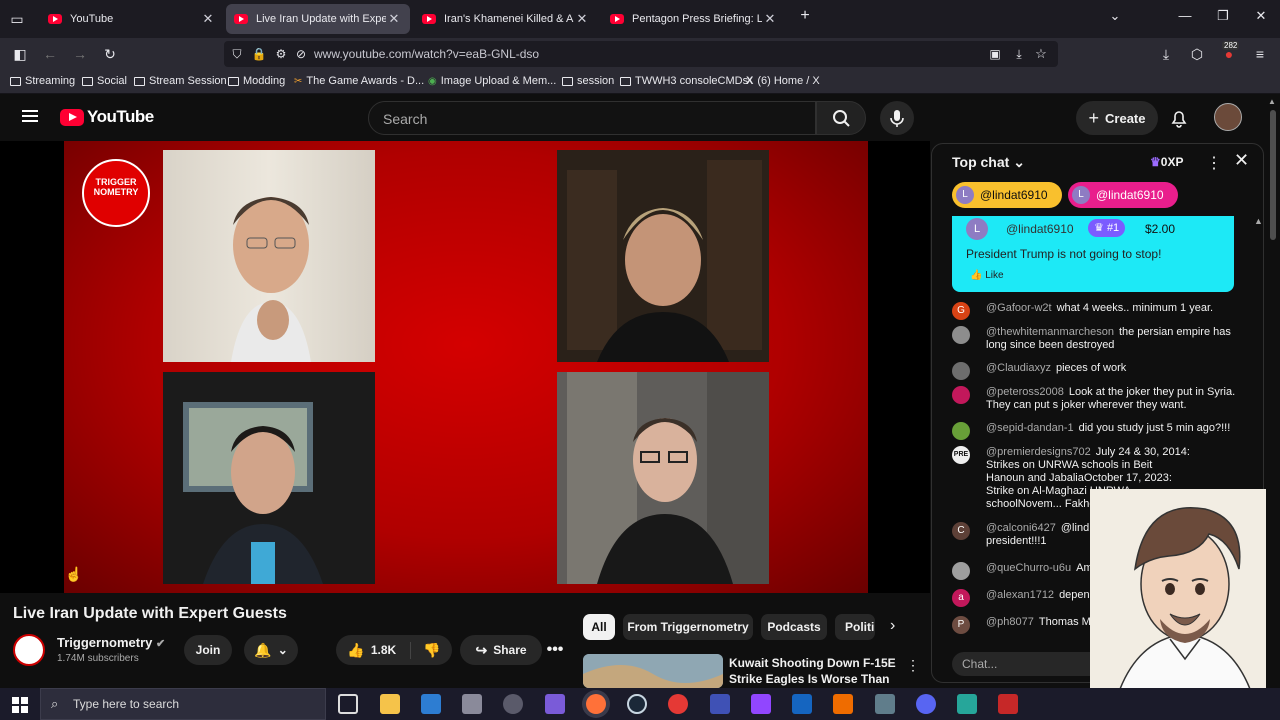 The height and width of the screenshot is (720, 1280). What do you see at coordinates (841, 118) in the screenshot?
I see `search-button` at bounding box center [841, 118].